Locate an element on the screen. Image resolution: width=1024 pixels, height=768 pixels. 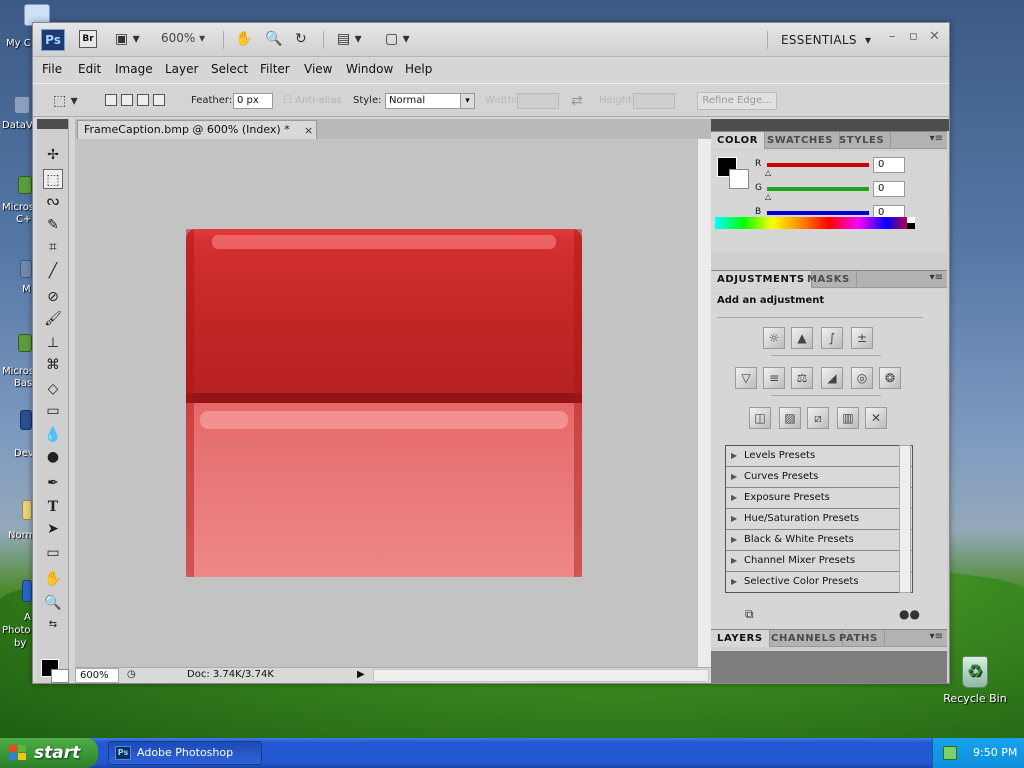
blur-tool-icon: 💧 is located at coordinates (53, 435).